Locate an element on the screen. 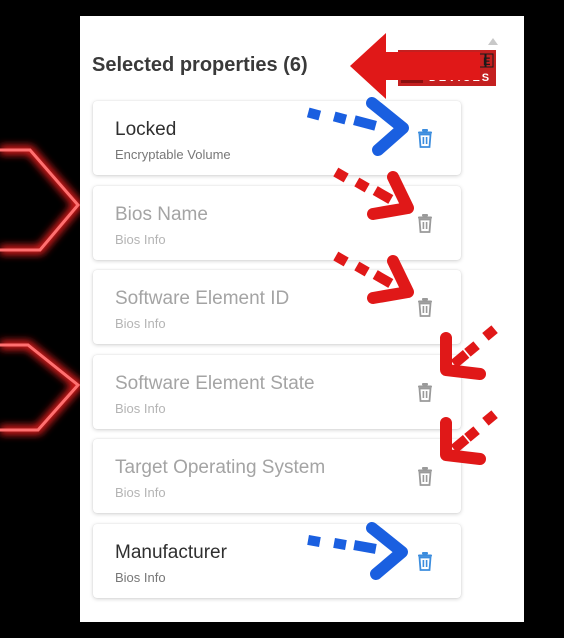 The width and height of the screenshot is (564, 638). property-card: Locked Encryptable Volume is located at coordinates (277, 138).